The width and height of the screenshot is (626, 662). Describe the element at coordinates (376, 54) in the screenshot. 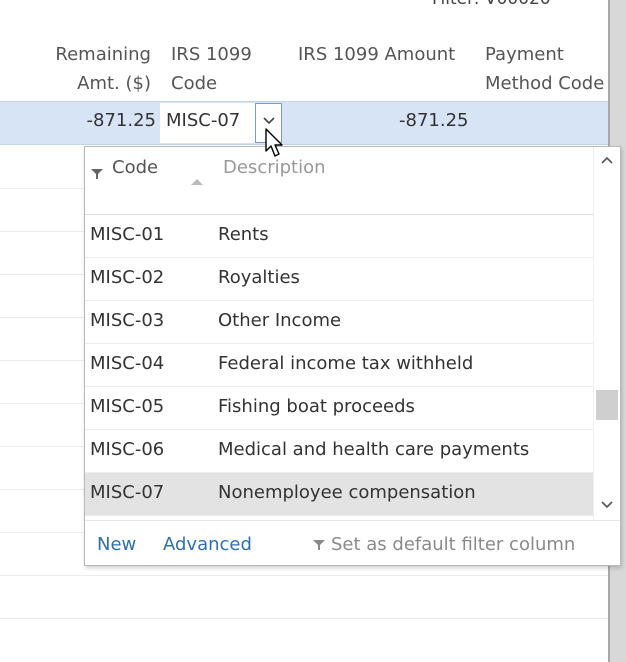

I see `column-header-irs-1099-amount: IRS 1099 Amount` at that location.